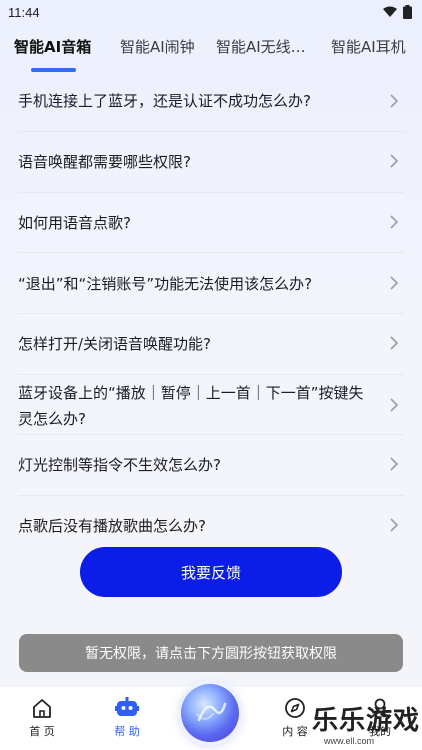 This screenshot has height=750, width=422. Describe the element at coordinates (164, 101) in the screenshot. I see `faq-question: 手机连接上了蓝牙，还是认证不成功怎么办?` at that location.